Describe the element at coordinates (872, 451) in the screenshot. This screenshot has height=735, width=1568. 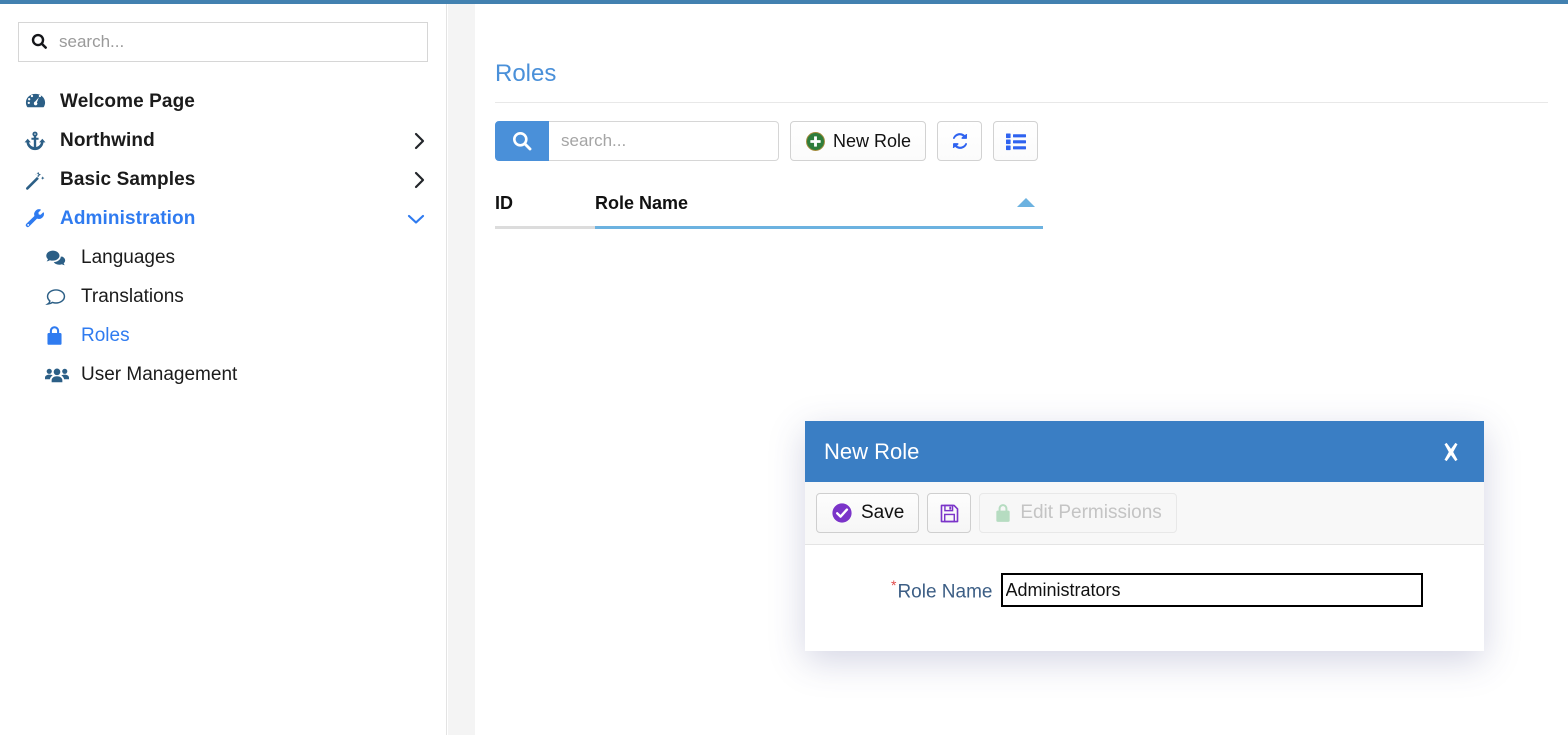
I see `dialog-title: New Role` at that location.